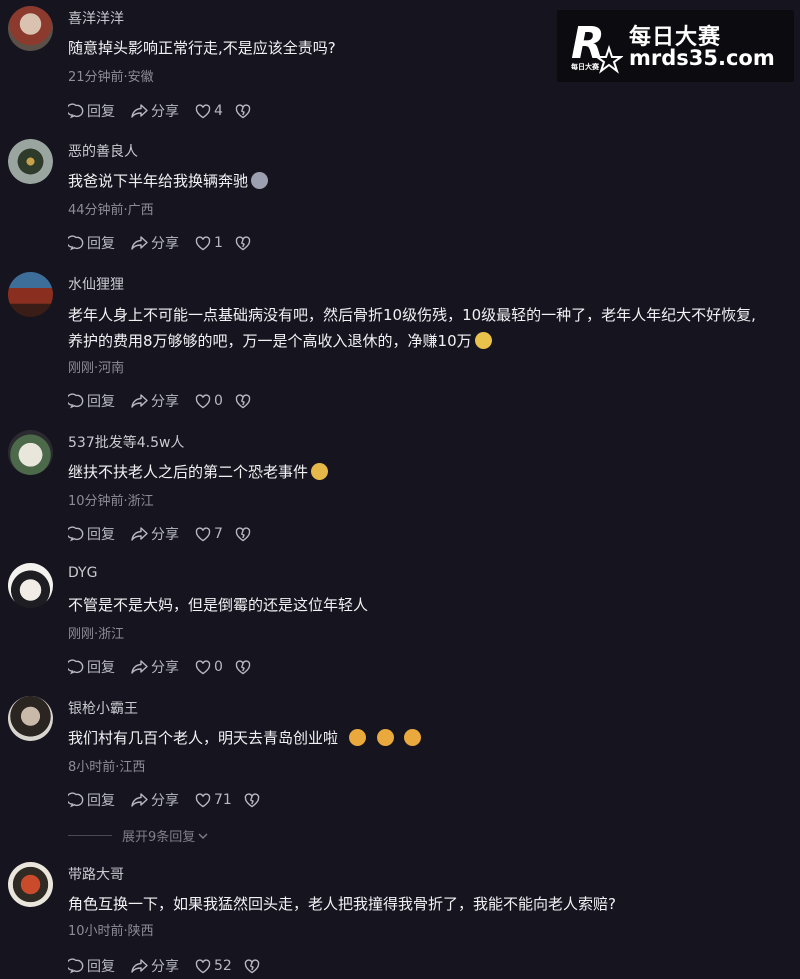 This screenshot has height=979, width=800. I want to click on comment-actions: 回复 分享 0, so click(169, 401).